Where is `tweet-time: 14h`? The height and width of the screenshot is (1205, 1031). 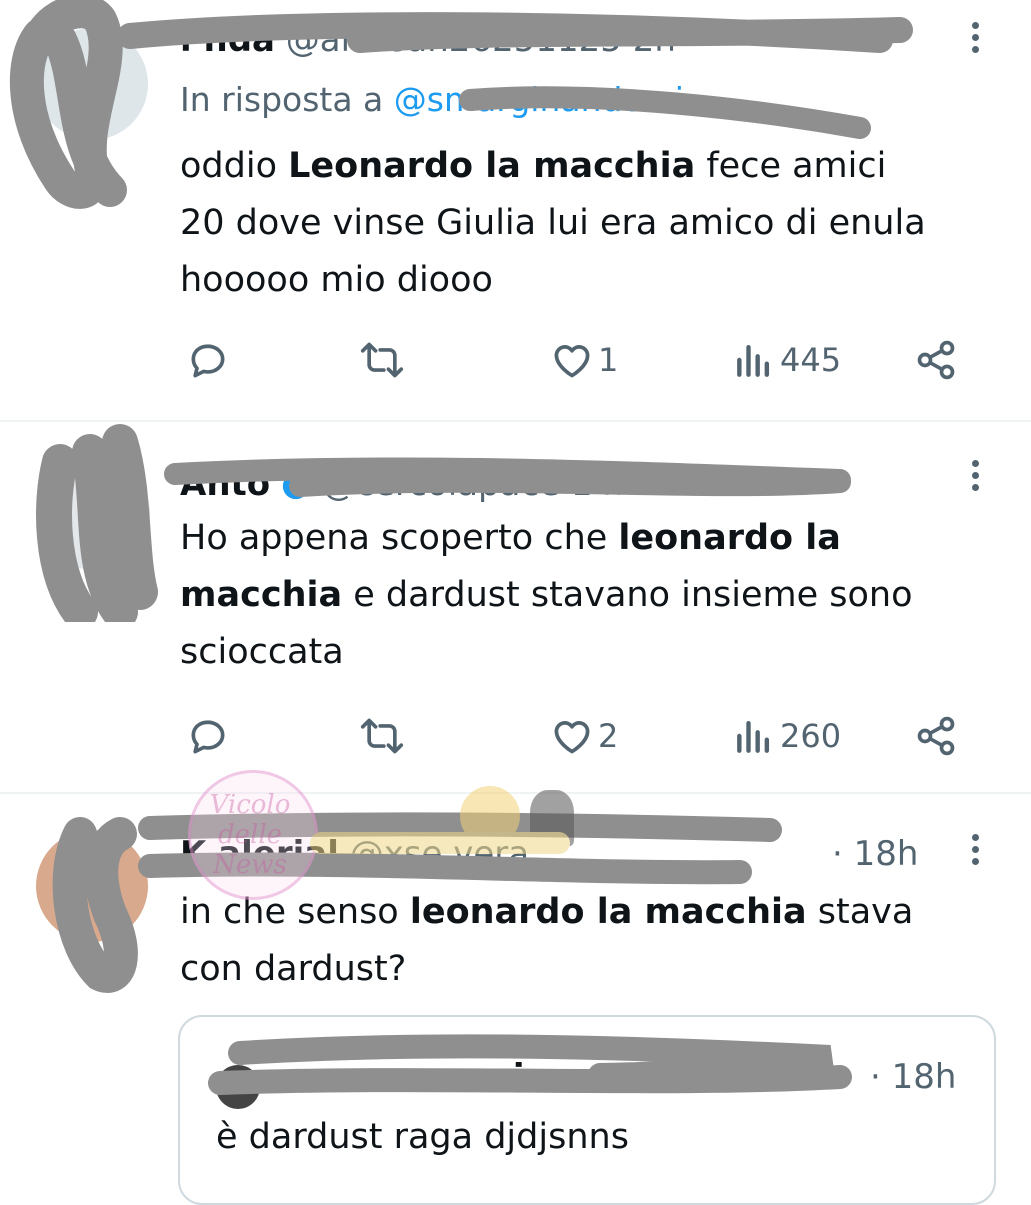
tweet-time: 14h is located at coordinates (603, 484).